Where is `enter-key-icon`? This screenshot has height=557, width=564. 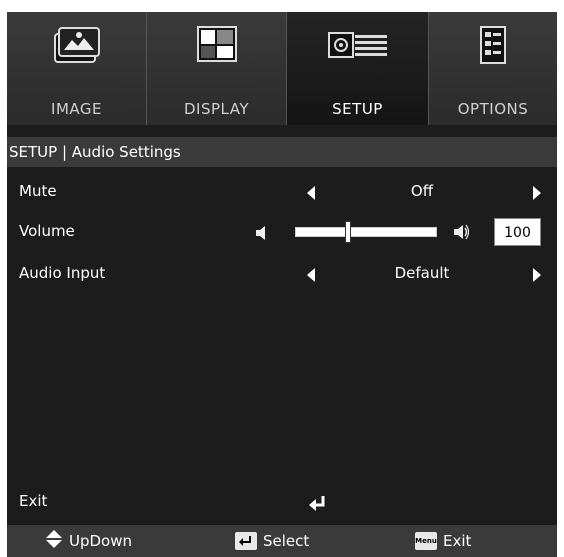 enter-key-icon is located at coordinates (246, 541).